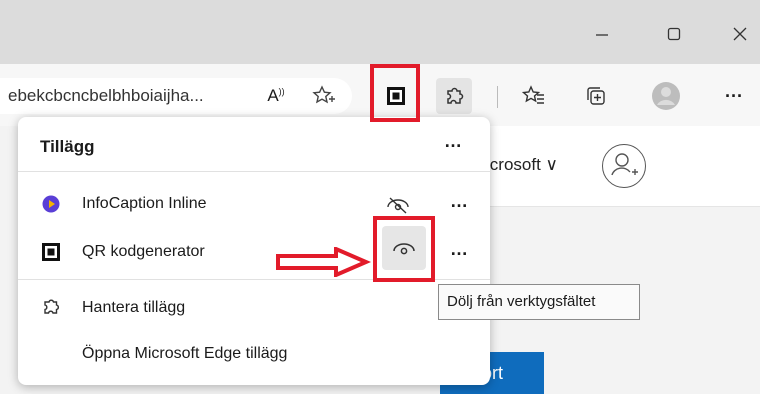  I want to click on collections-button, so click(596, 96).